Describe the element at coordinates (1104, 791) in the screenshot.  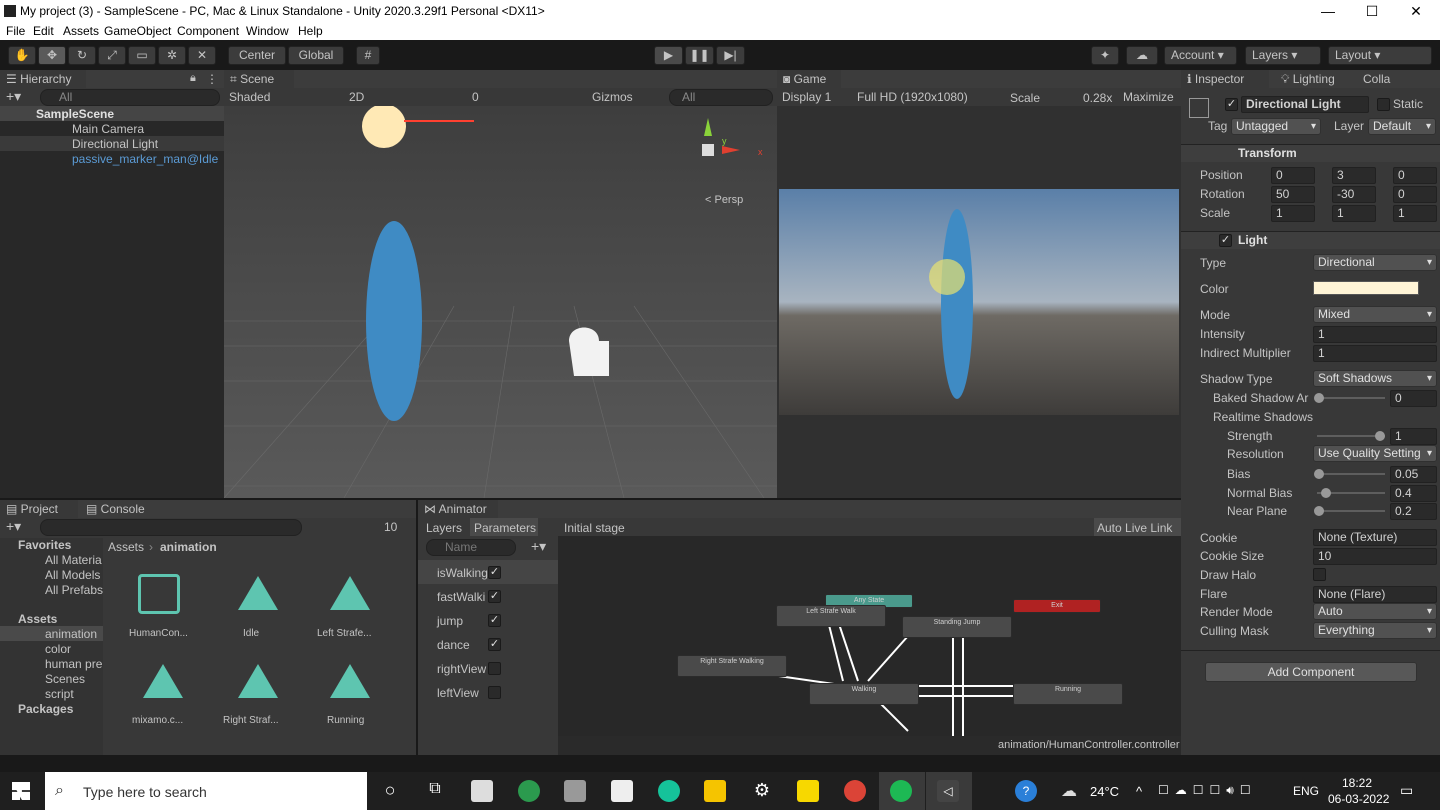
I see `temperature: 24°C` at that location.